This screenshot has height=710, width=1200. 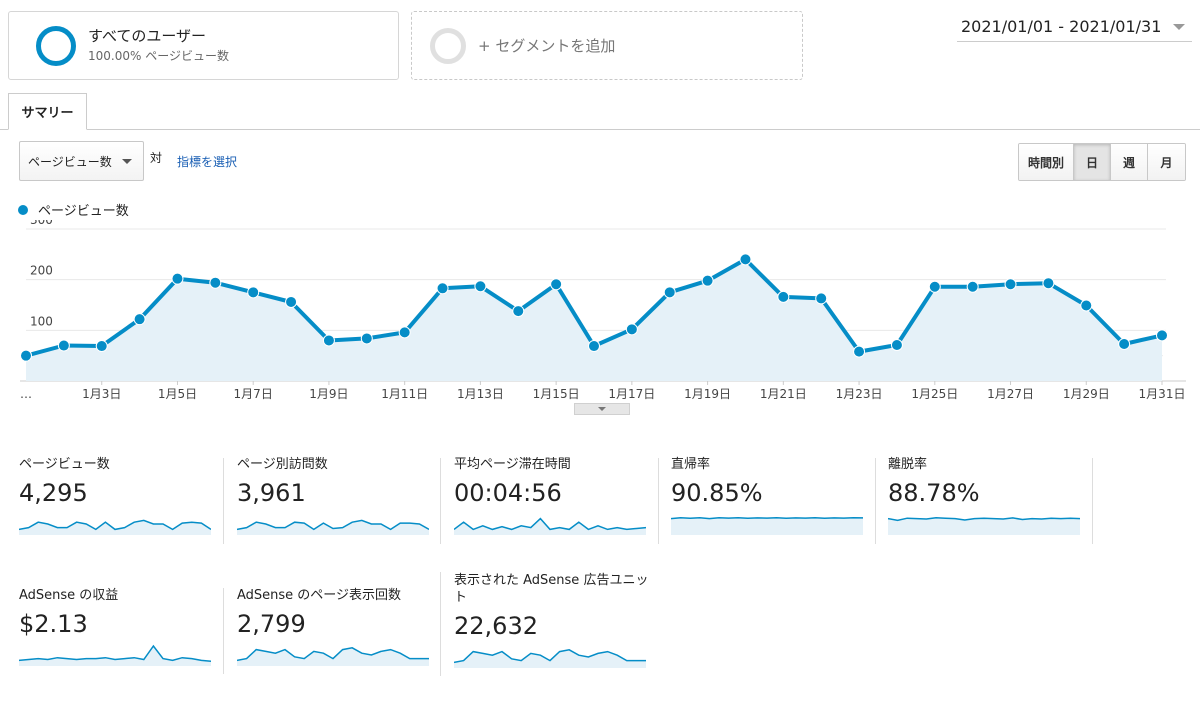 I want to click on metric-value: 88.78%, so click(x=934, y=493).